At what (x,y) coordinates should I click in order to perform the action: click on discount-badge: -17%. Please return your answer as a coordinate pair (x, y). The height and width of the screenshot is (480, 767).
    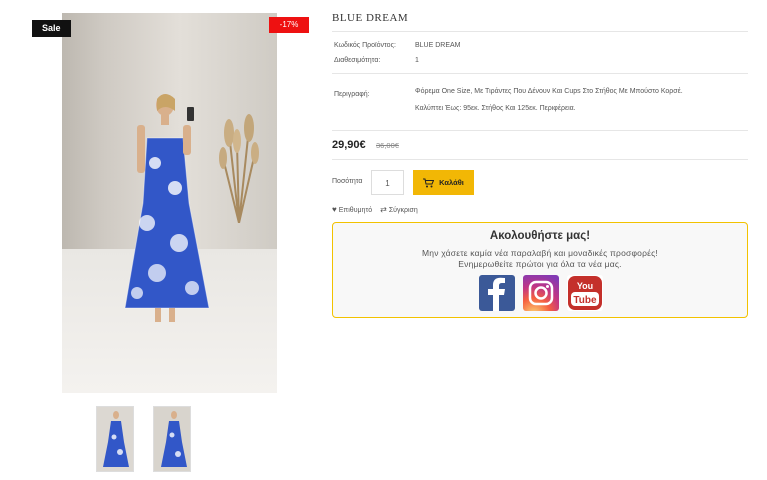
    Looking at the image, I should click on (289, 25).